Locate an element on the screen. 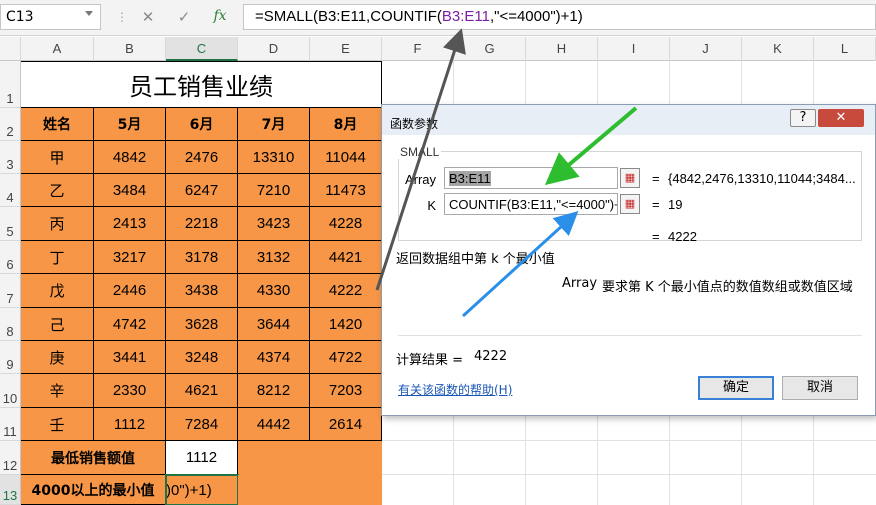 Image resolution: width=876 pixels, height=505 pixels. formula-result-inline: 4222 is located at coordinates (682, 236).